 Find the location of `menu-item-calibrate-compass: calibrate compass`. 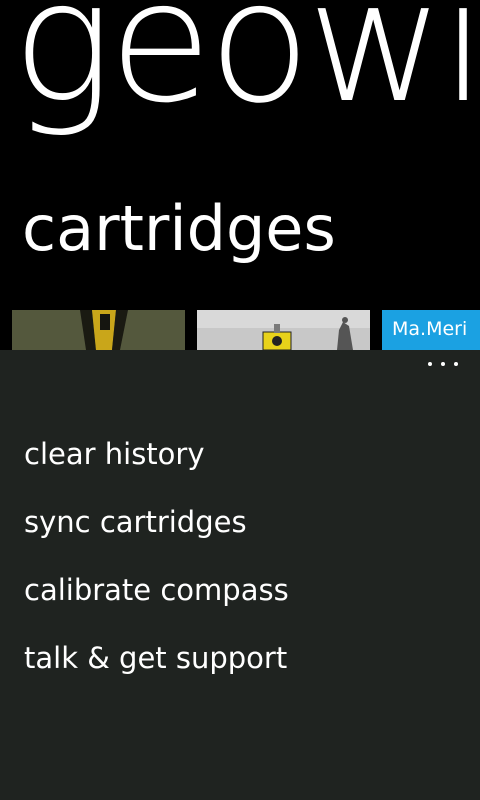

menu-item-calibrate-compass: calibrate compass is located at coordinates (156, 604).